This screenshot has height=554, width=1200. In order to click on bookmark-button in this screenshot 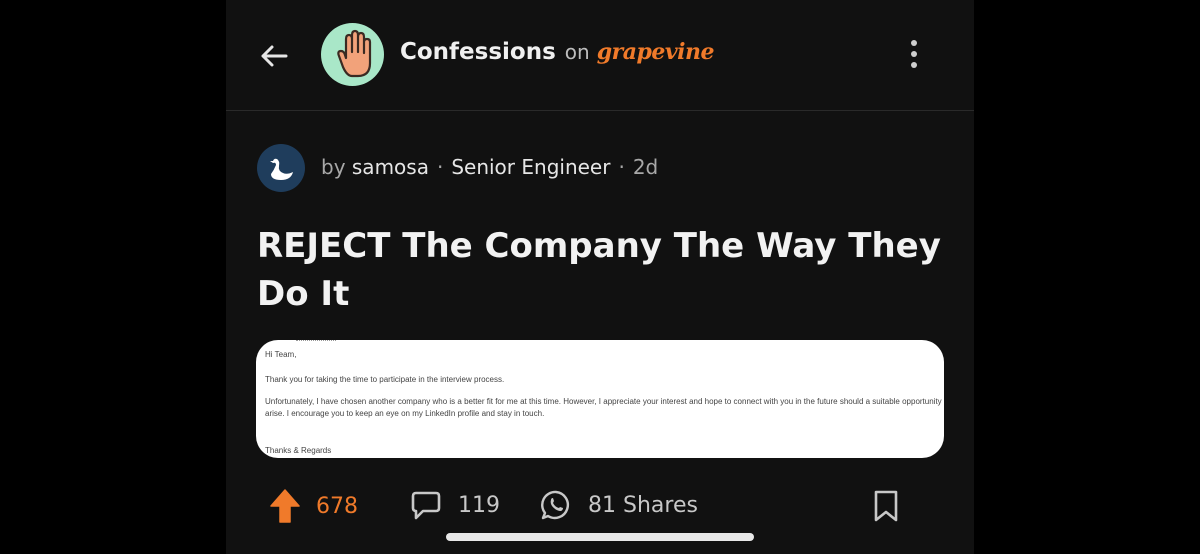, I will do `click(886, 506)`.